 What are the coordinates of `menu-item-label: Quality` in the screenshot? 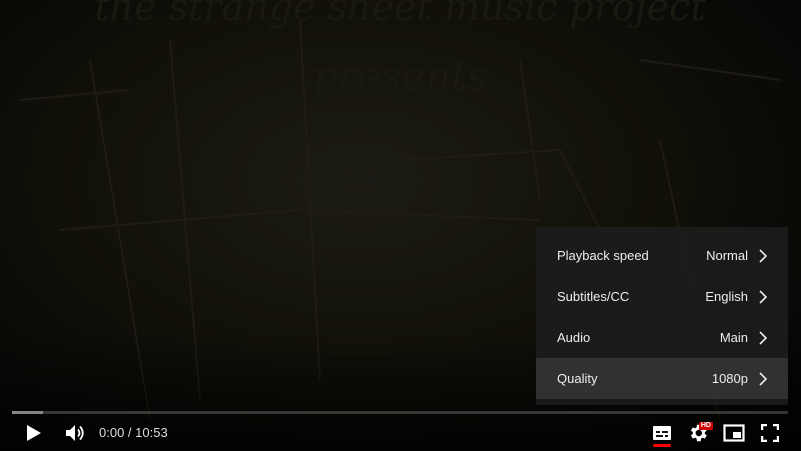 It's located at (577, 378).